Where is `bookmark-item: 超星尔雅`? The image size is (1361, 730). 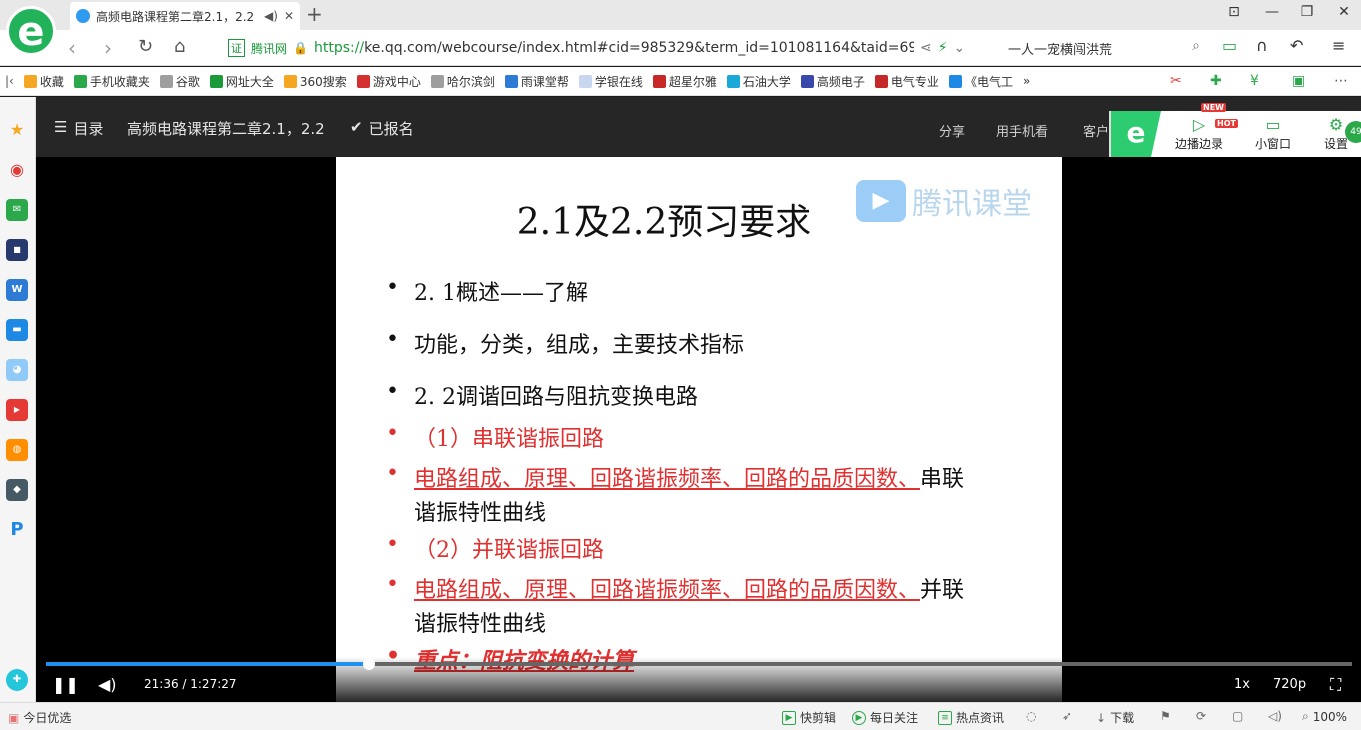 bookmark-item: 超星尔雅 is located at coordinates (685, 81).